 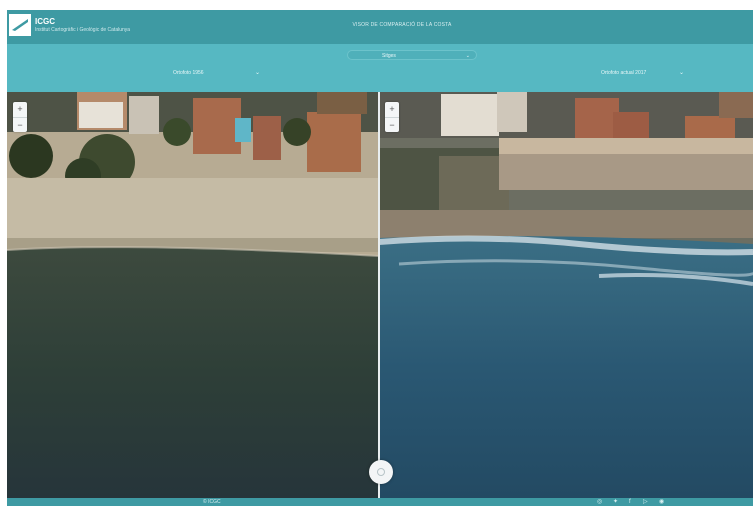 I want to click on location-dropdown-value: Sitges, so click(x=389, y=56).